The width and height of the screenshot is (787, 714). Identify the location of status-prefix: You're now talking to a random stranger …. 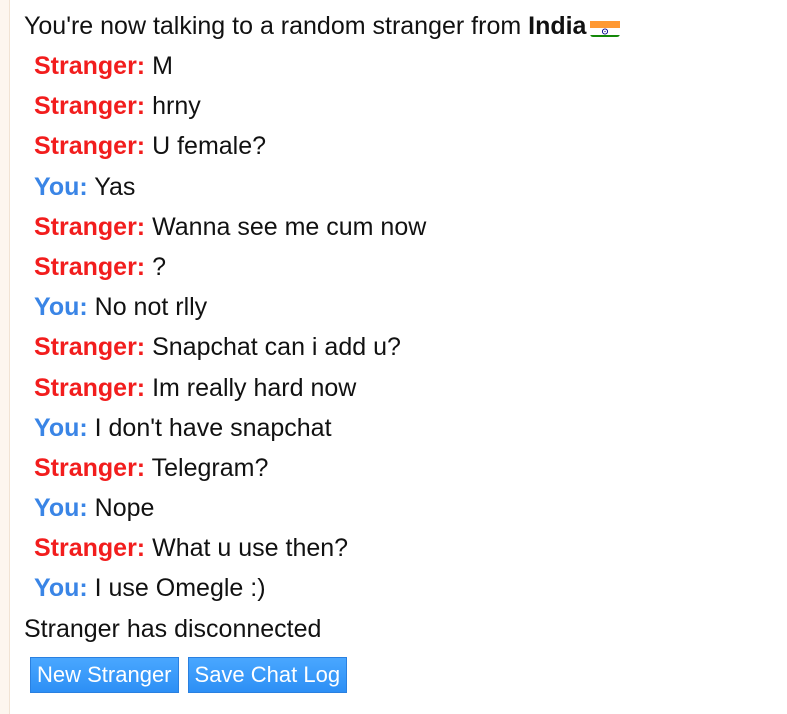
(276, 26).